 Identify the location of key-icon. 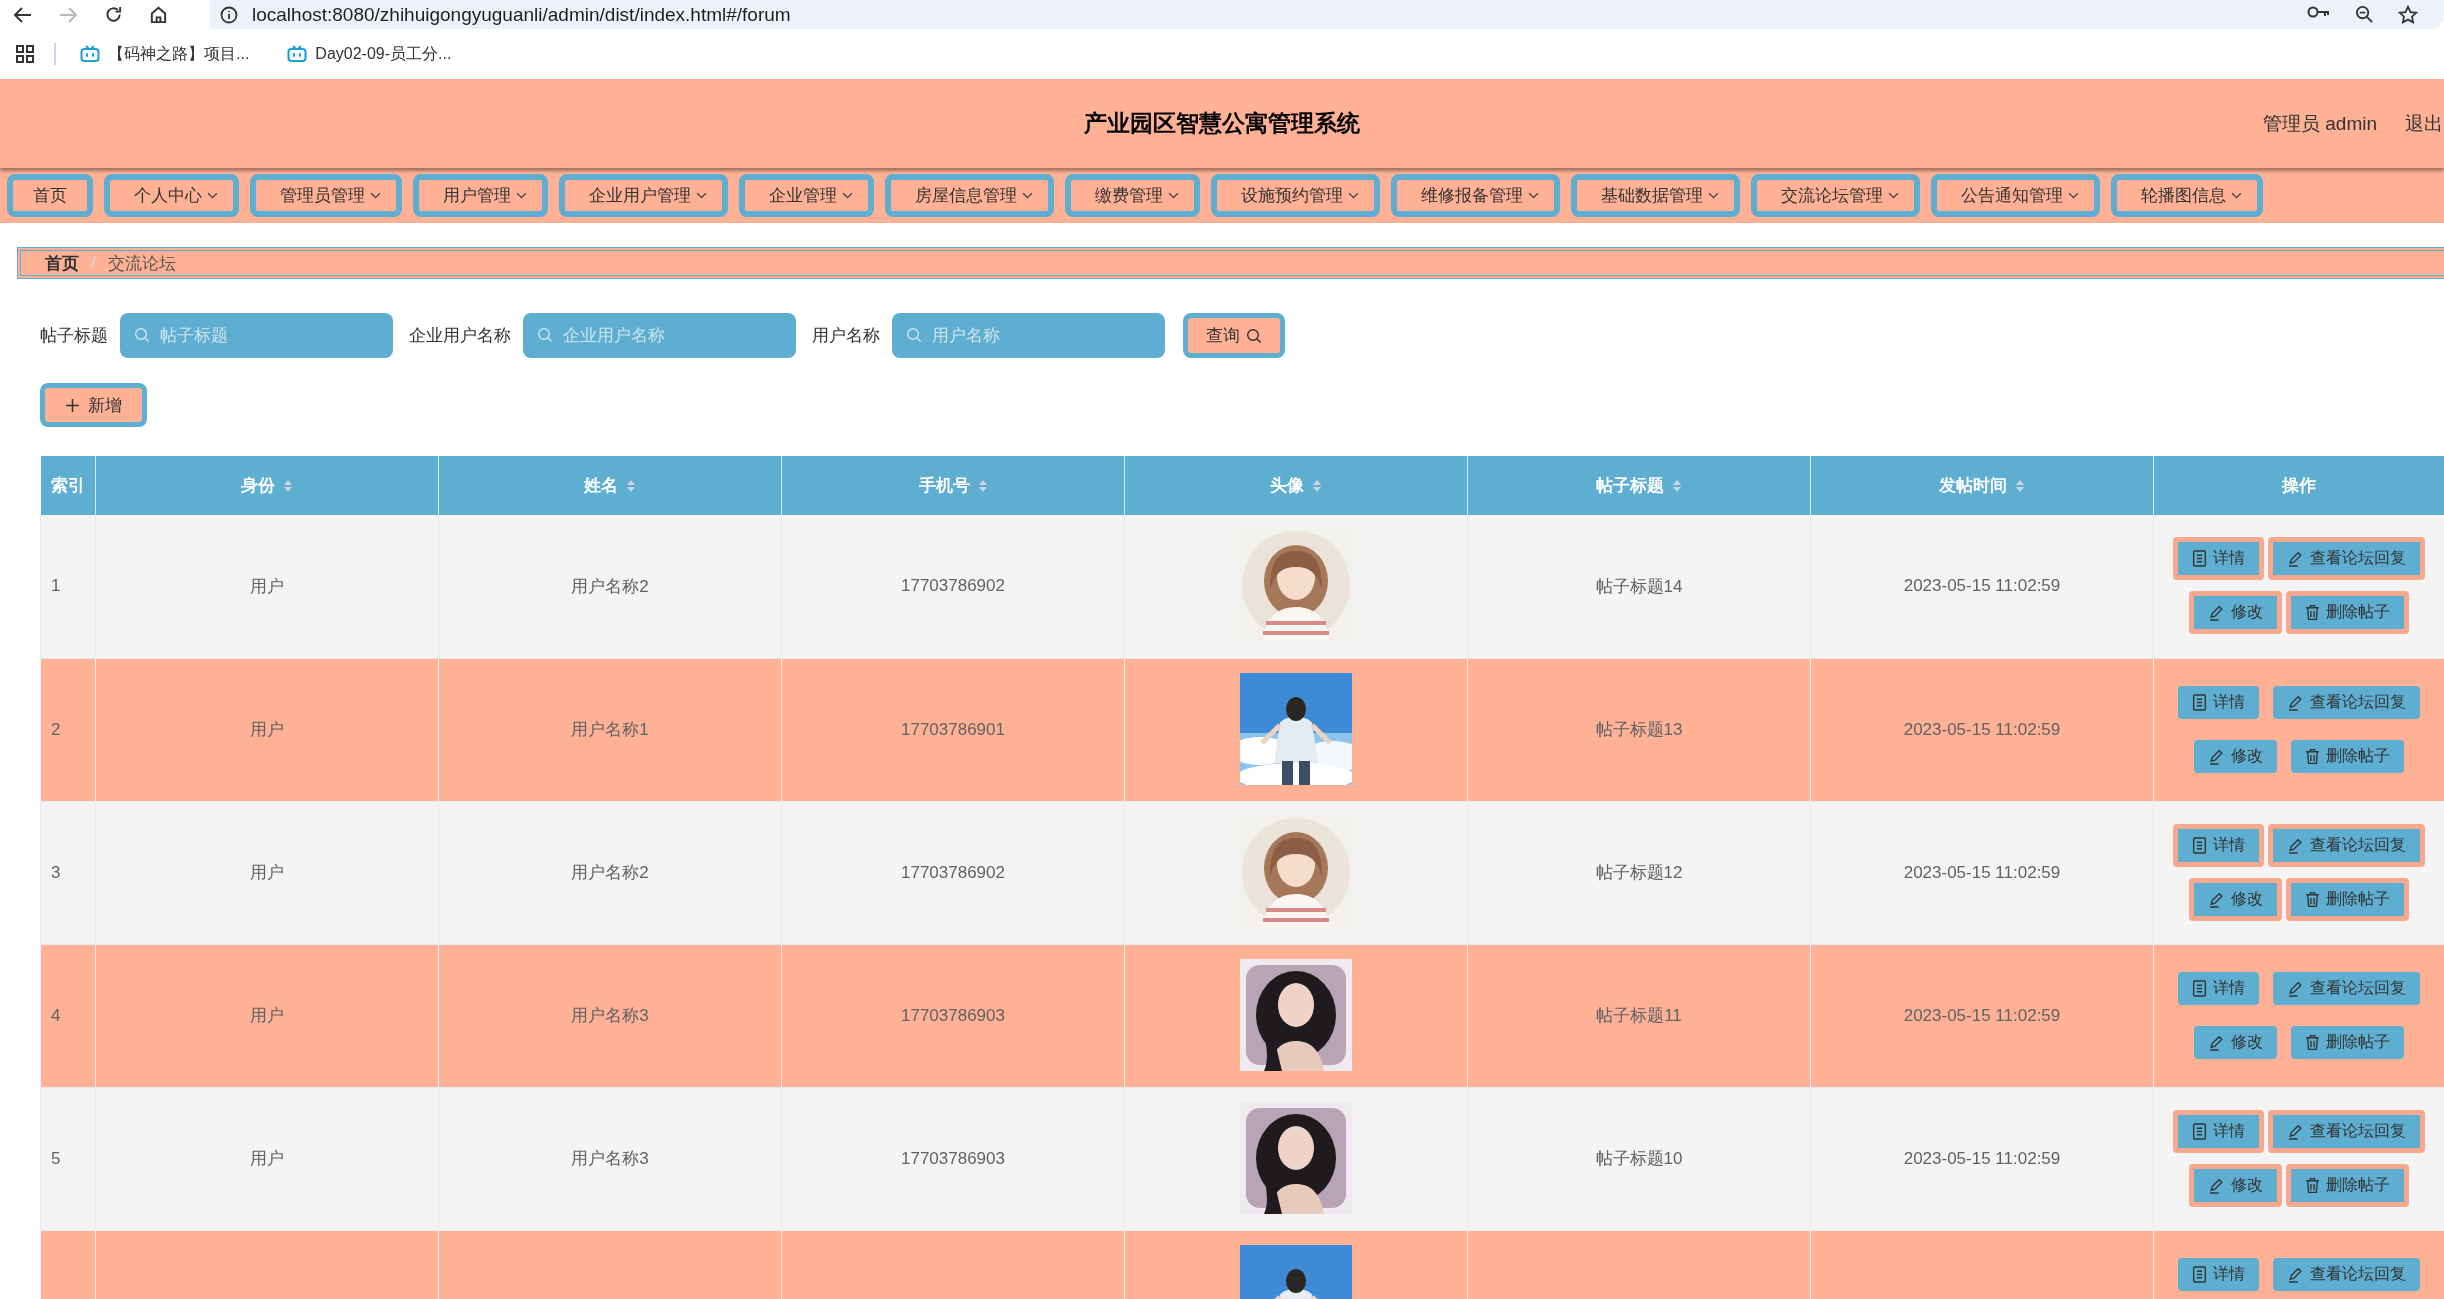
(2319, 11).